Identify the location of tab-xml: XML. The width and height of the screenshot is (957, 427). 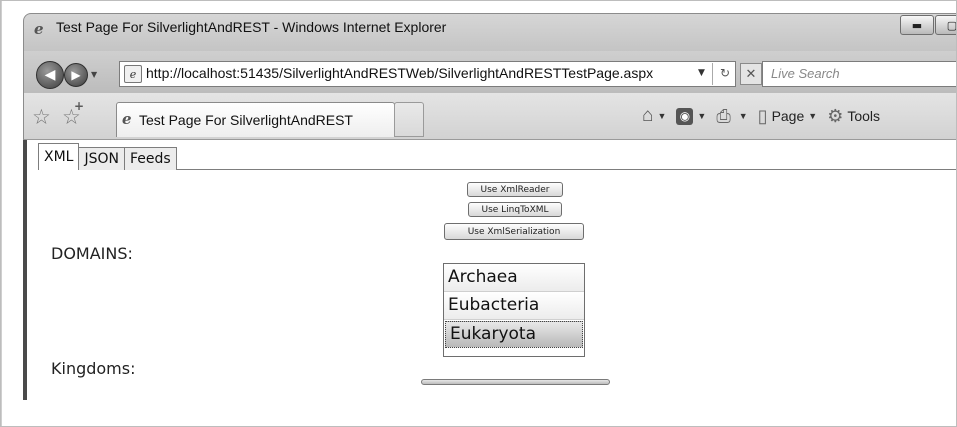
(59, 156).